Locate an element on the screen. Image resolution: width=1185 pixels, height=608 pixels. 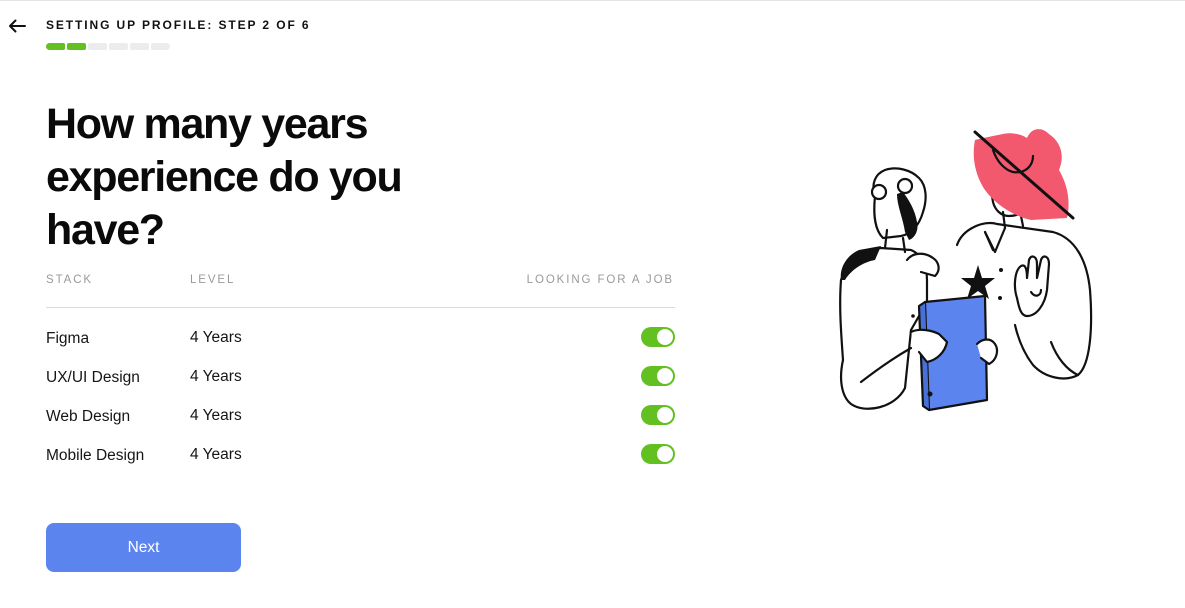
stack-name: UX/UI Design is located at coordinates (93, 377).